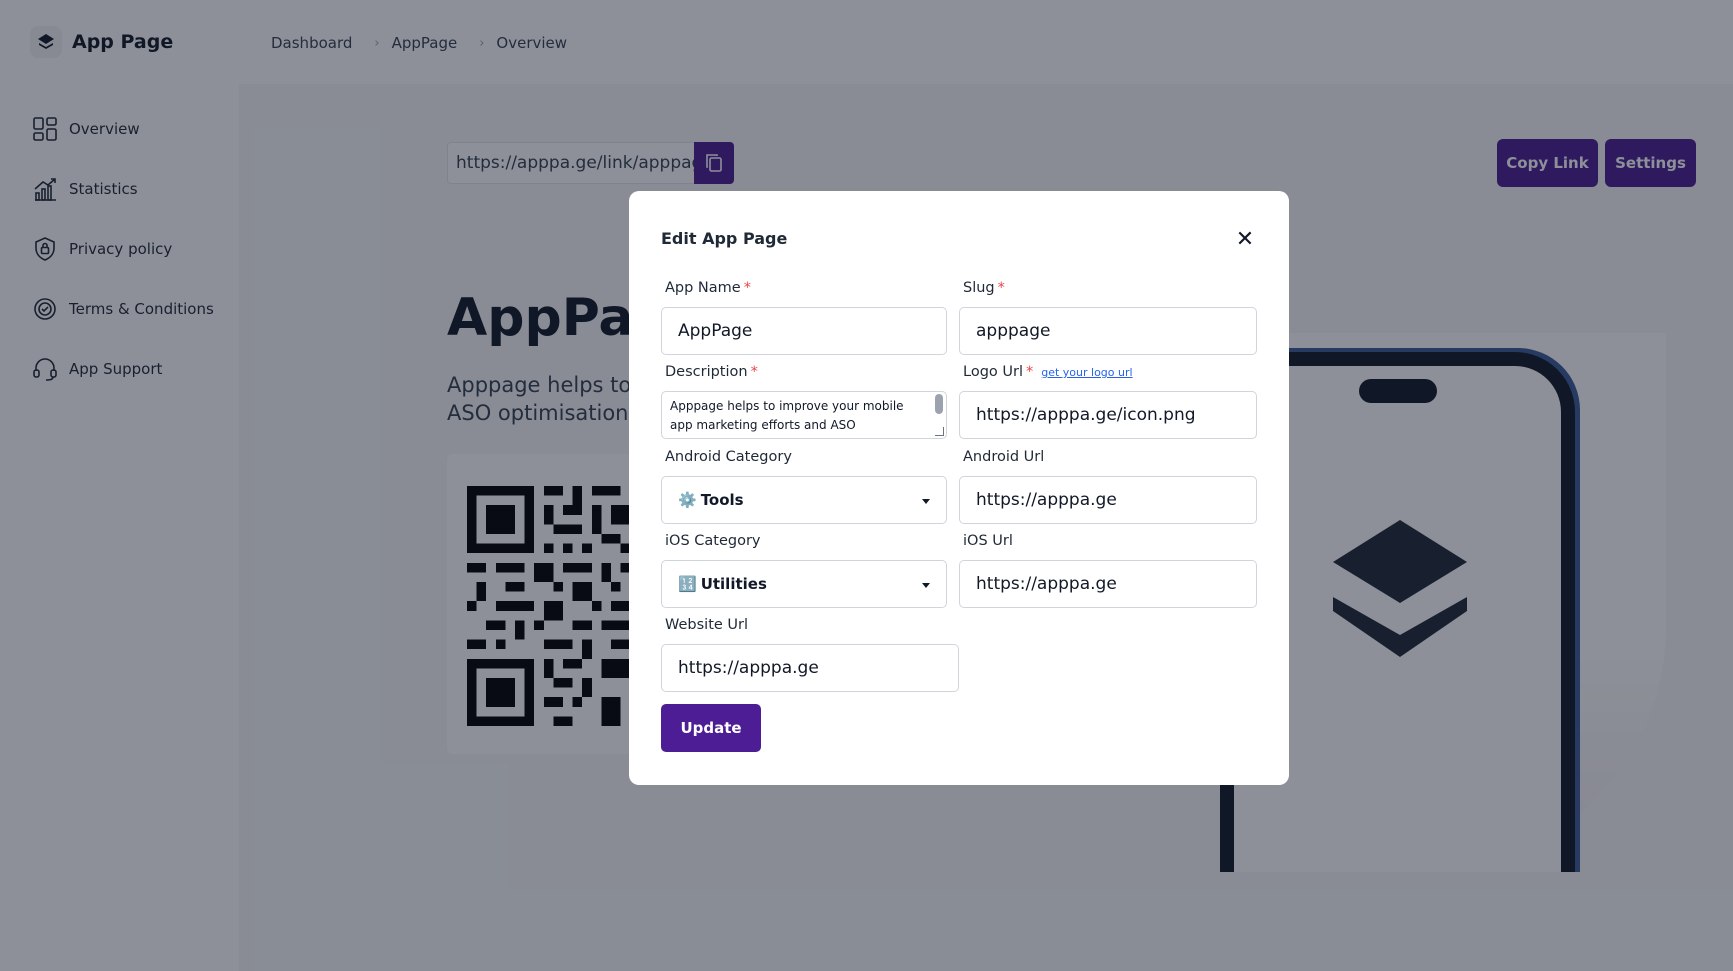 This screenshot has width=1733, height=971. What do you see at coordinates (687, 584) in the screenshot?
I see `numbers-icon: 🔢` at bounding box center [687, 584].